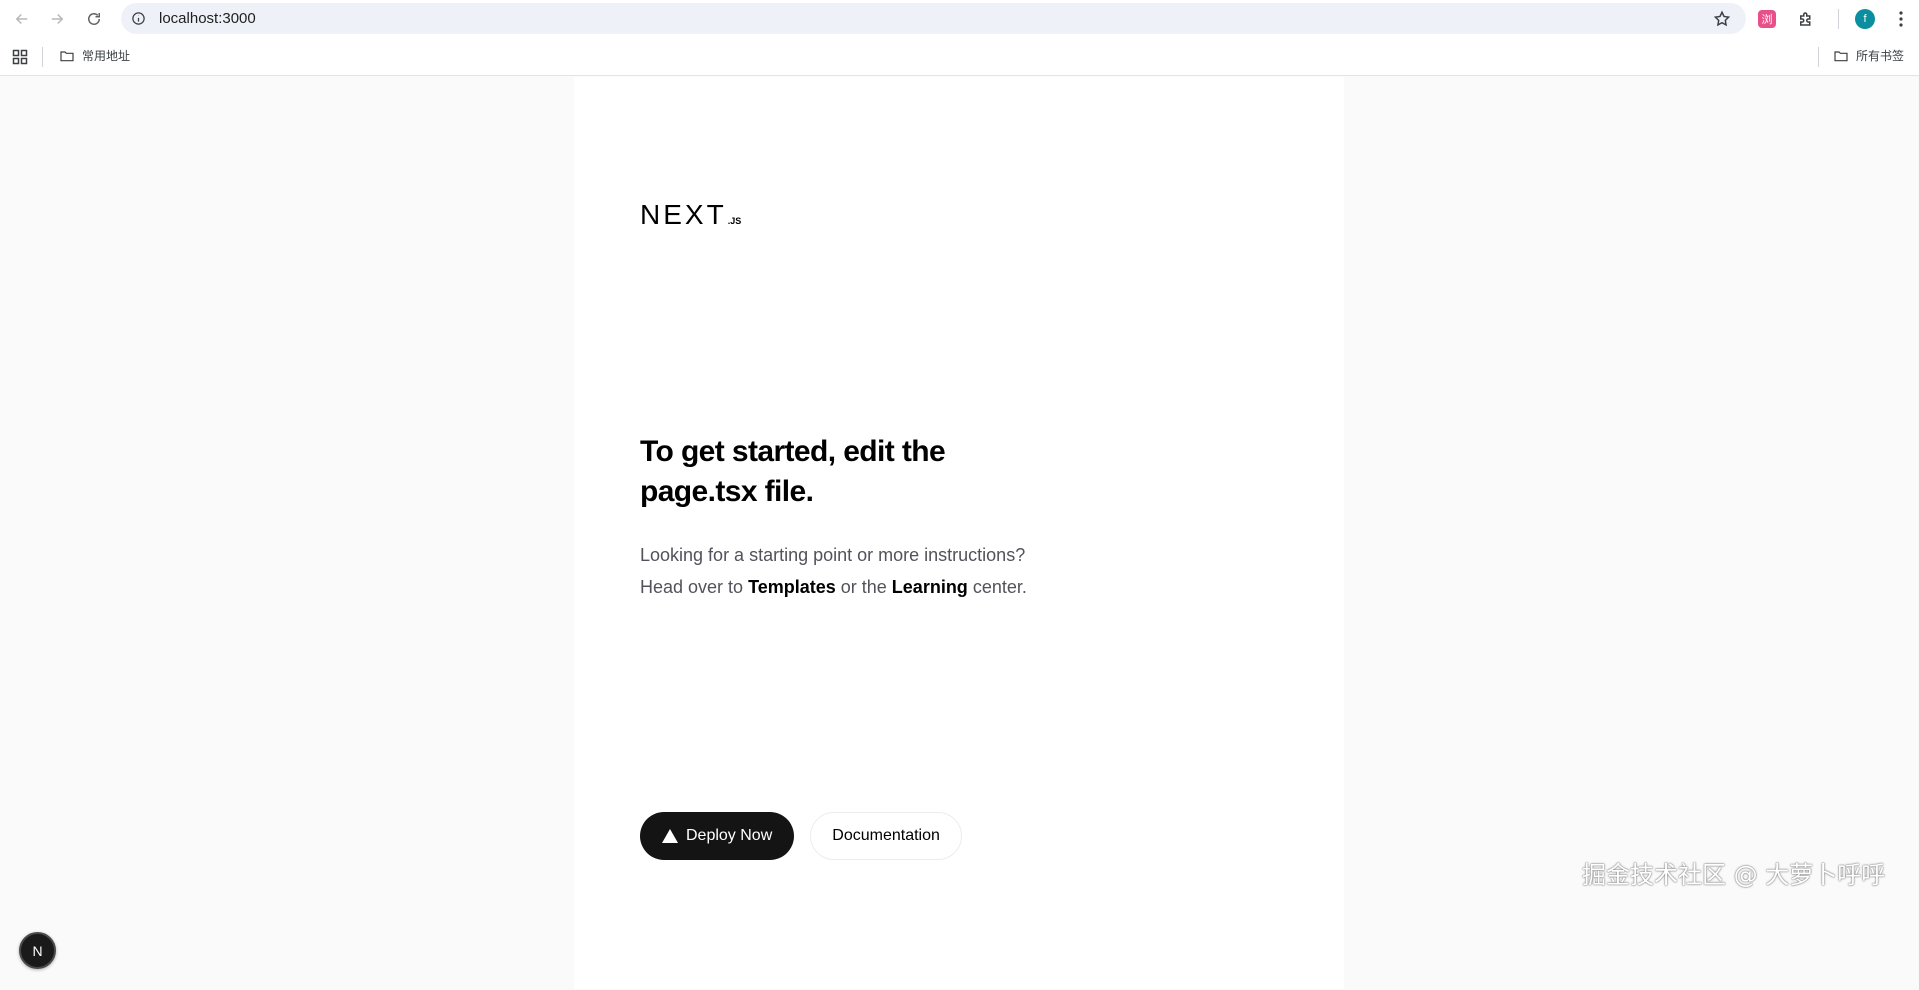 Image resolution: width=1919 pixels, height=990 pixels. I want to click on deploy-now-label: Deploy Now, so click(729, 835).